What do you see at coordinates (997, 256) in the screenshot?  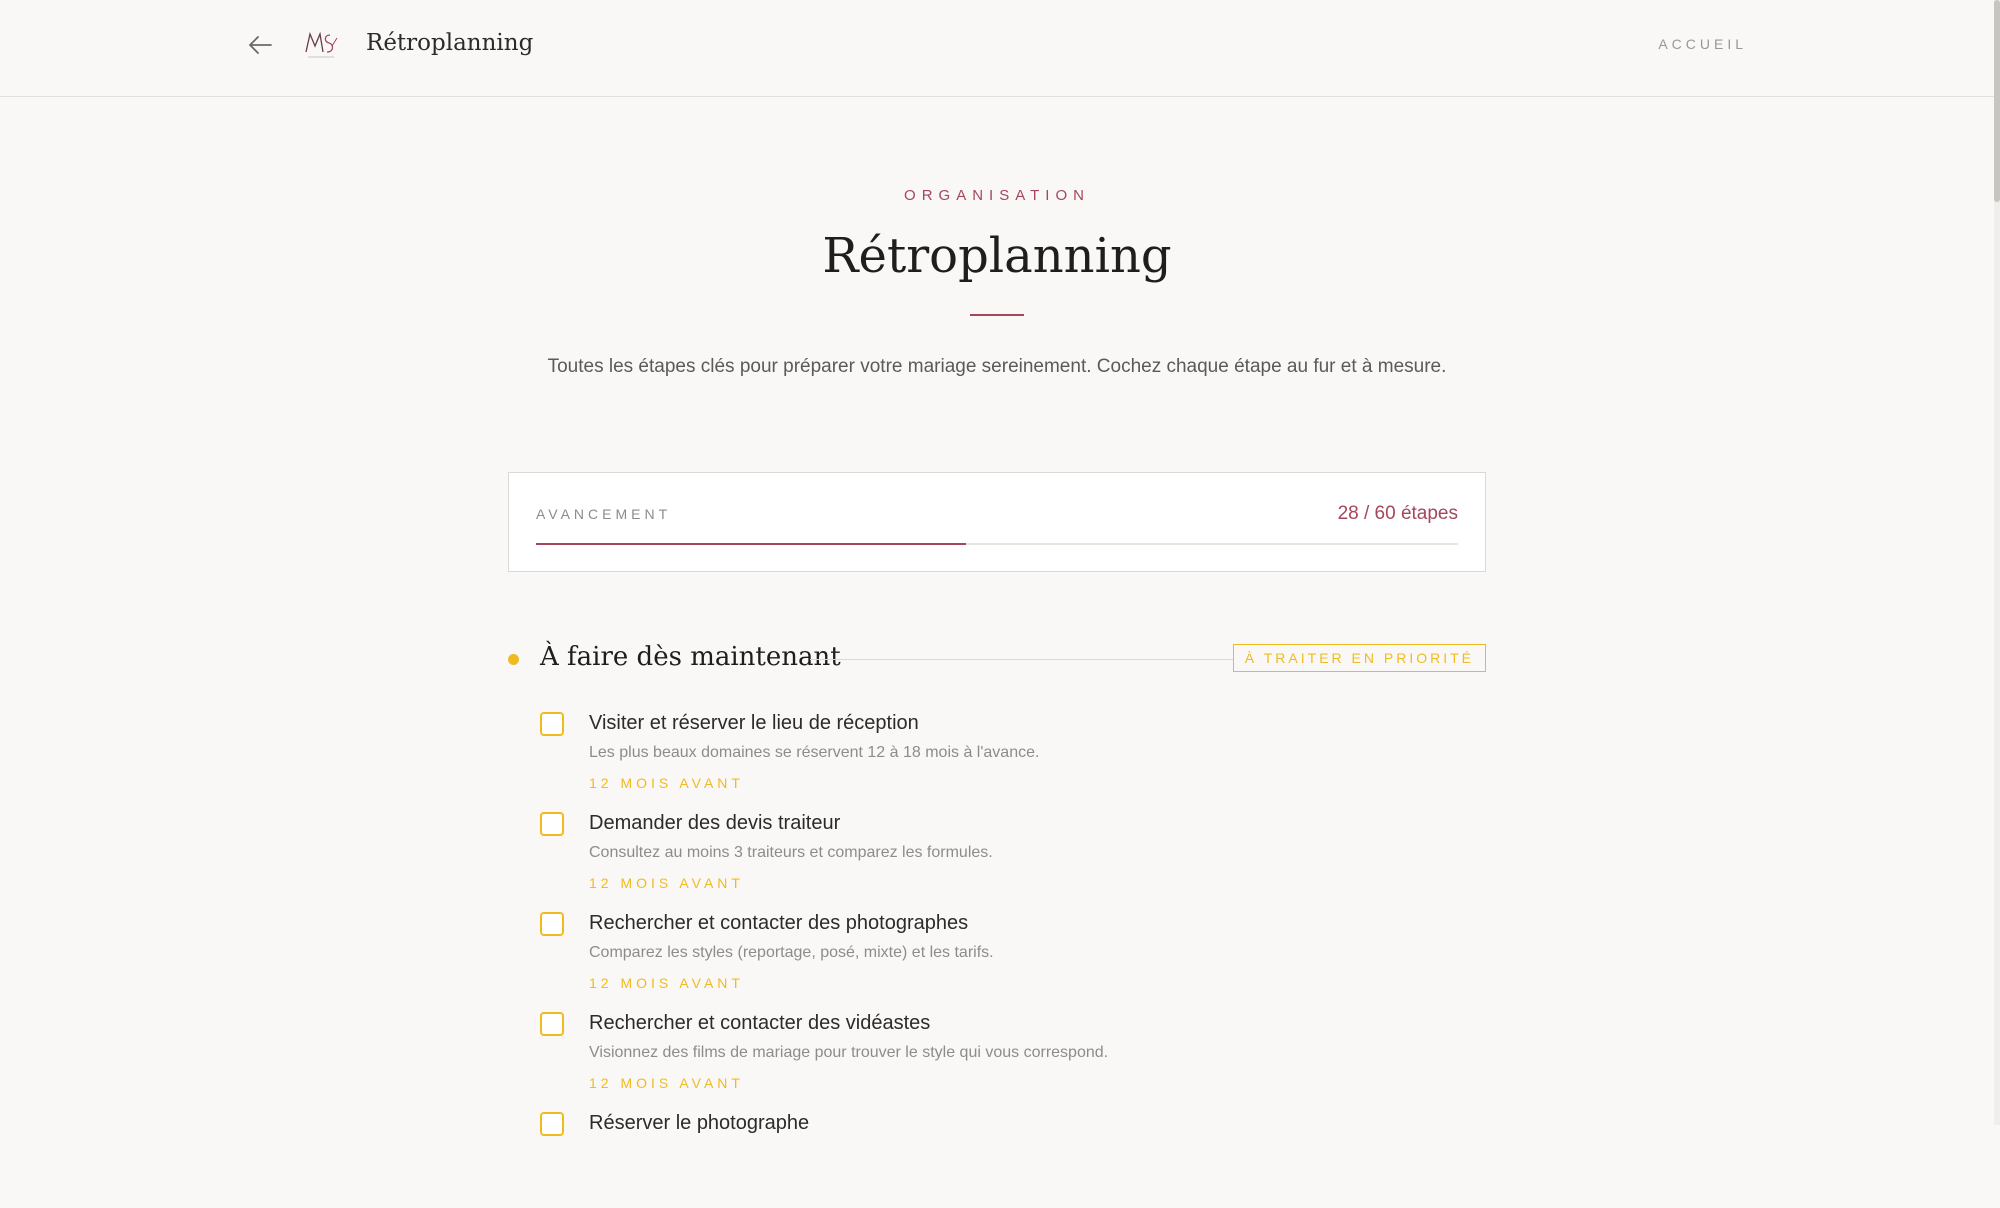 I see `page-title: Rétroplanning` at bounding box center [997, 256].